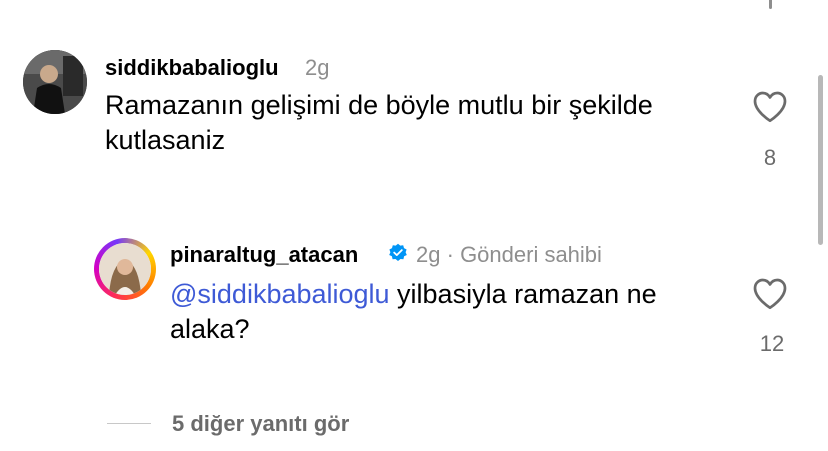 The height and width of the screenshot is (451, 828). Describe the element at coordinates (398, 253) in the screenshot. I see `verified-badge-icon` at that location.